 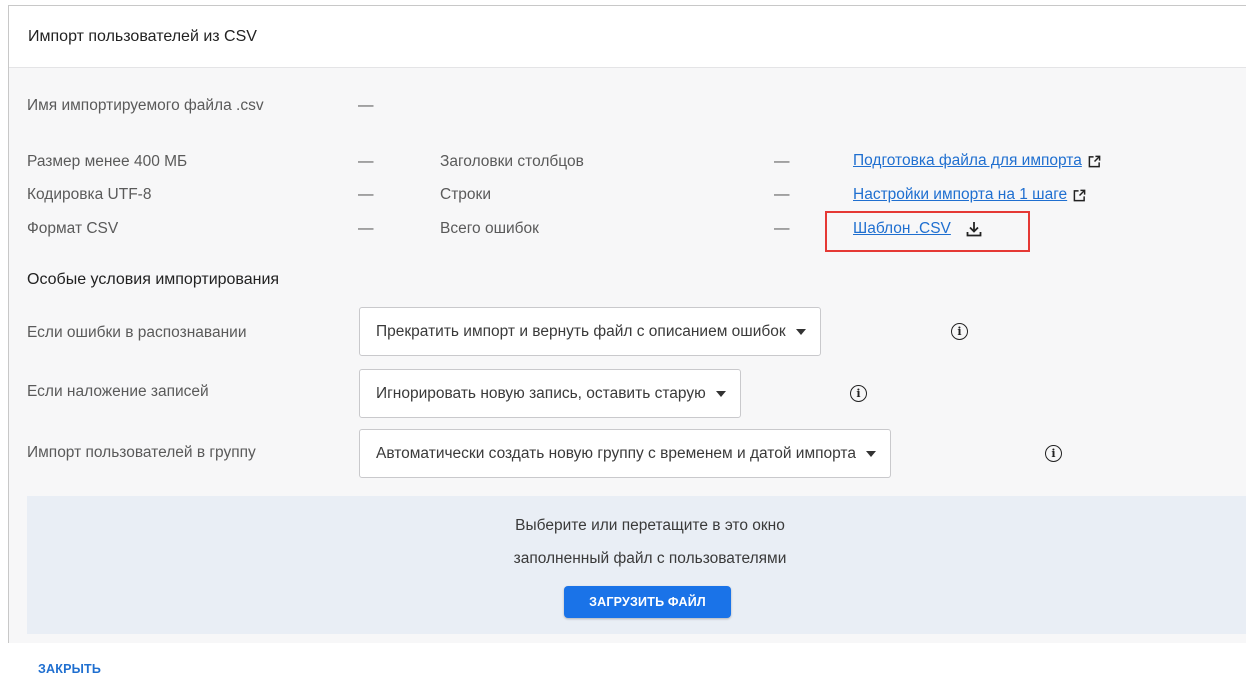 I want to click on template-csv-link: Шаблон .CSV, so click(x=918, y=229).